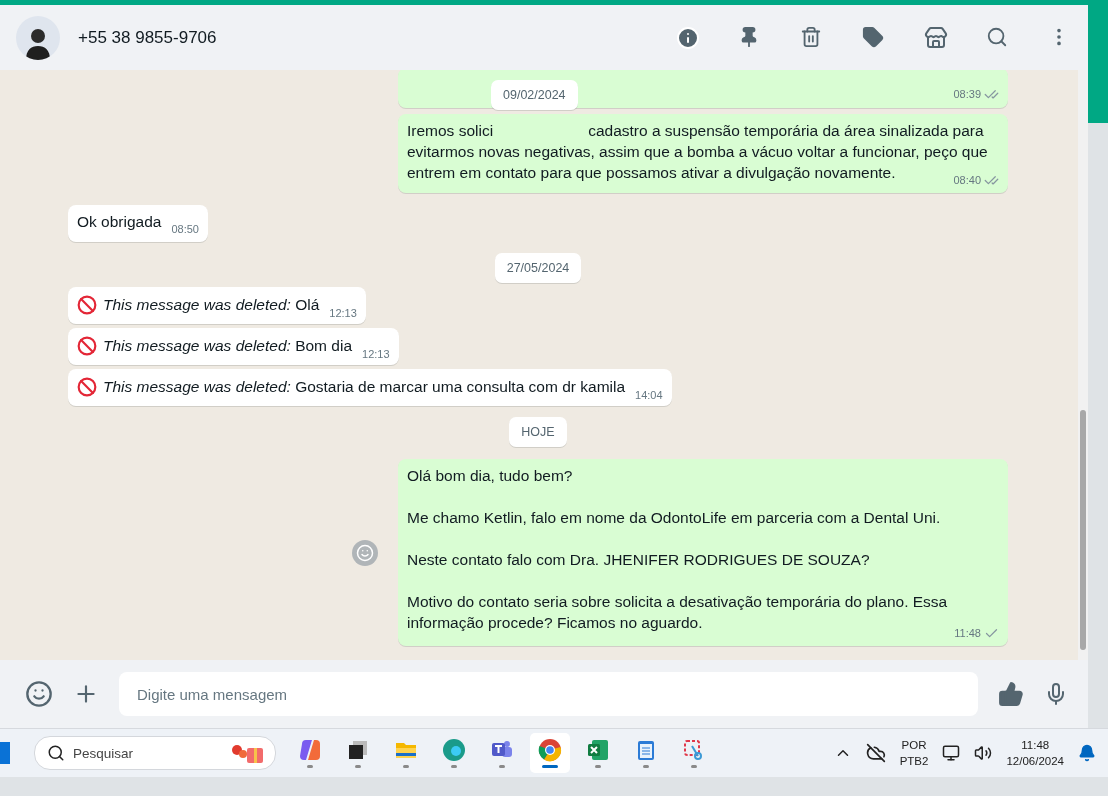 The width and height of the screenshot is (1108, 796). I want to click on avatar, so click(38, 37).